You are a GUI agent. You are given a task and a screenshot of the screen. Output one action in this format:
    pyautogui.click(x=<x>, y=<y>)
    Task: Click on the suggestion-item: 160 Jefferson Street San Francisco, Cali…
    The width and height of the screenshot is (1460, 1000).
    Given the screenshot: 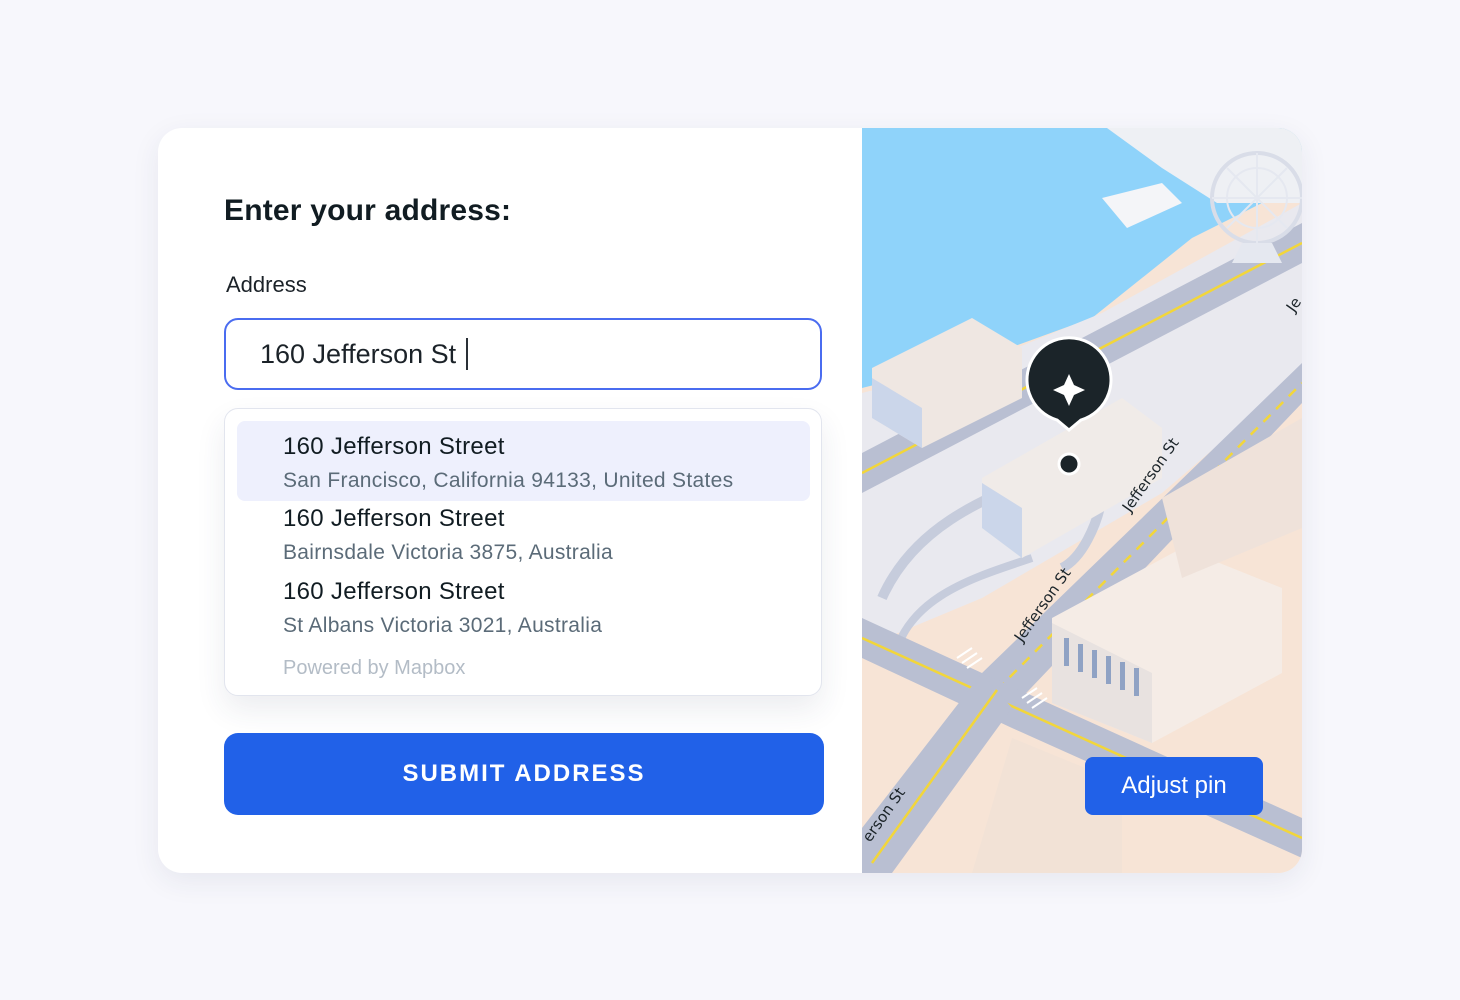 What is the action you would take?
    pyautogui.click(x=523, y=461)
    